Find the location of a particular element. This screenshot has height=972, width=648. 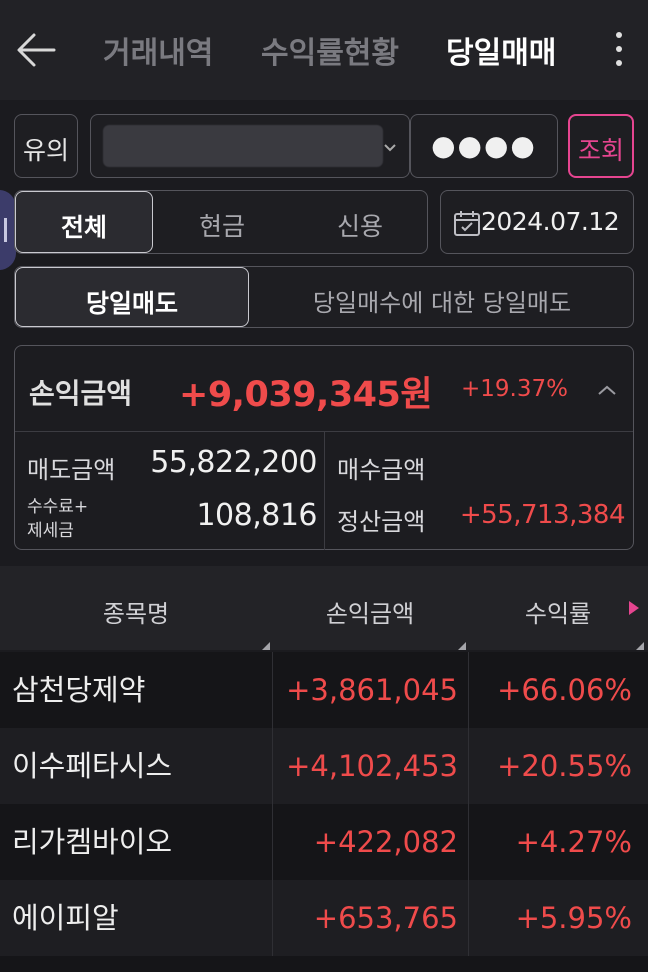

table-row: 리가켐바이오 +422,082 +4.27% is located at coordinates (324, 842).